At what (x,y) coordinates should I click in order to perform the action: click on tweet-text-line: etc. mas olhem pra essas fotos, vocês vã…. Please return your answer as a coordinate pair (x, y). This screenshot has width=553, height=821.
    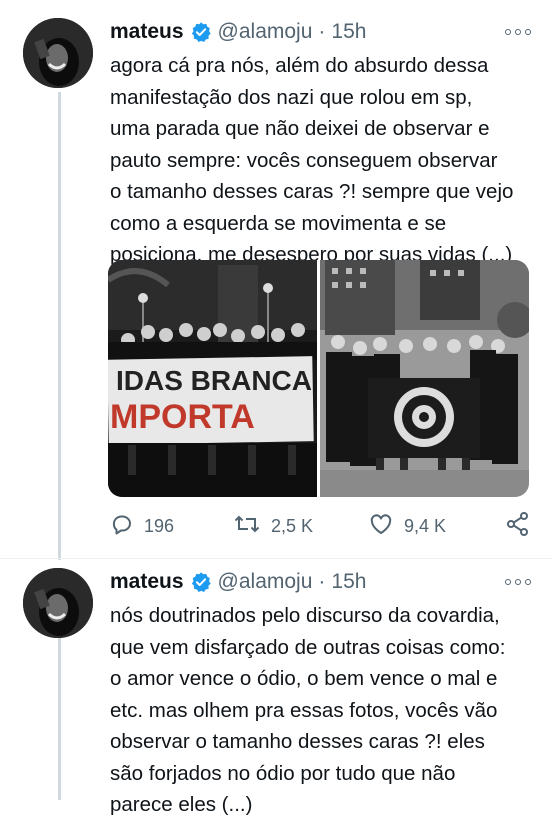
    Looking at the image, I should click on (304, 710).